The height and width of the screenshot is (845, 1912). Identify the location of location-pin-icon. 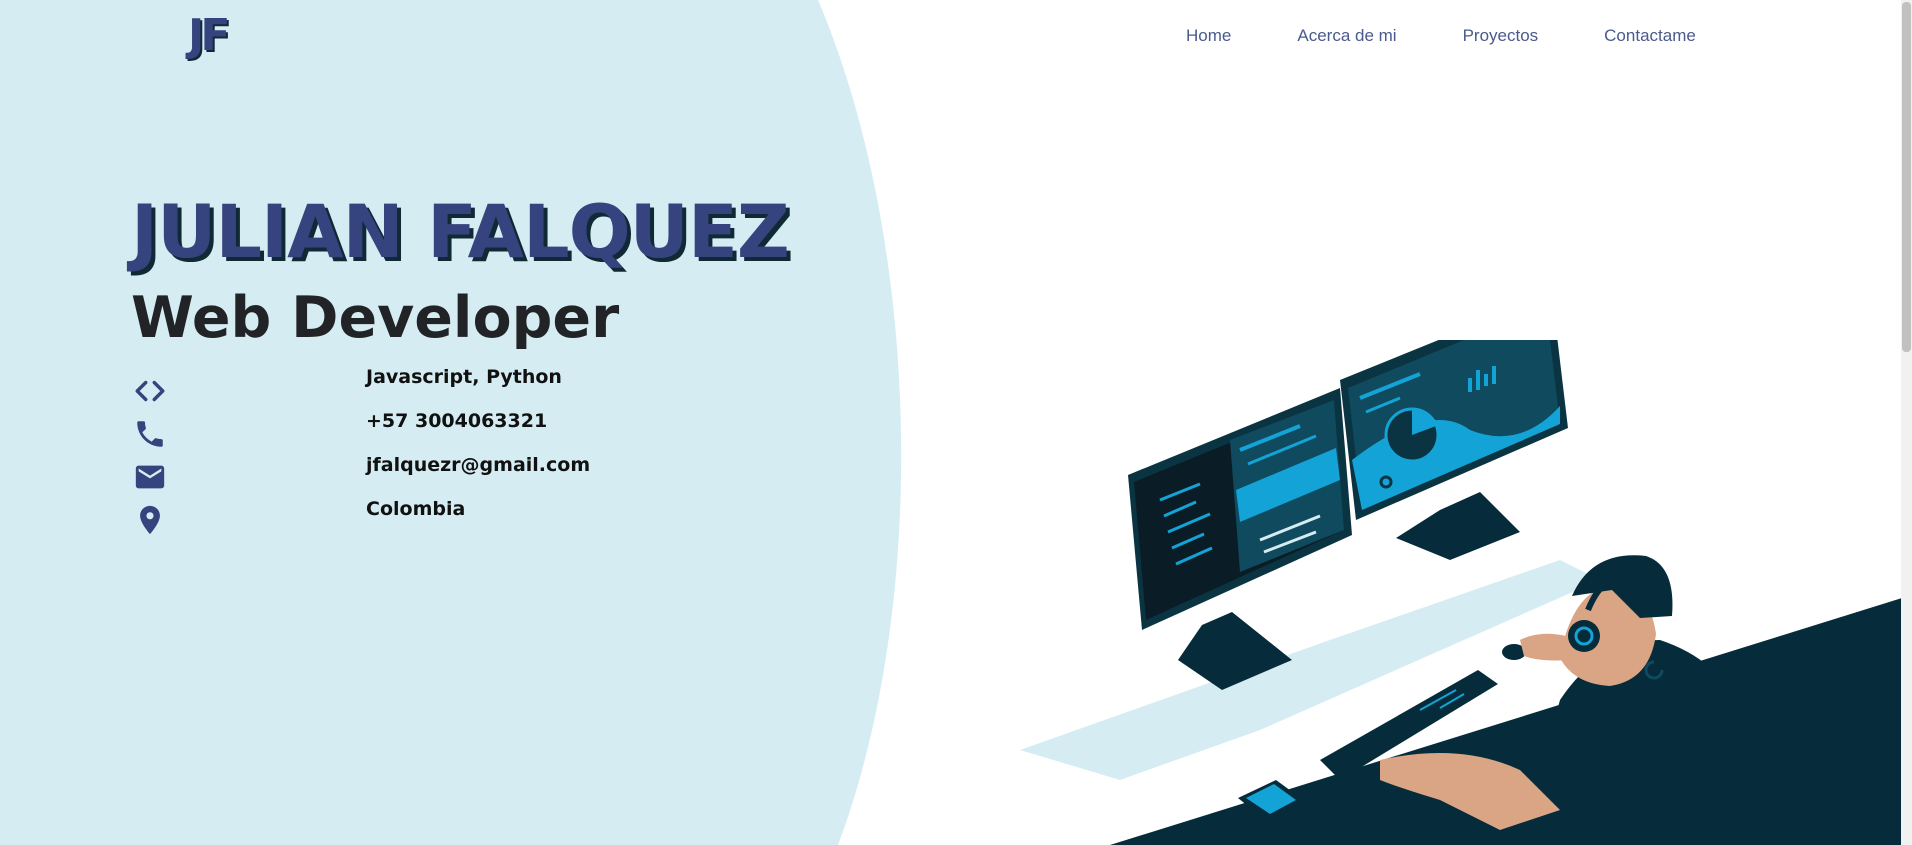
(150, 520).